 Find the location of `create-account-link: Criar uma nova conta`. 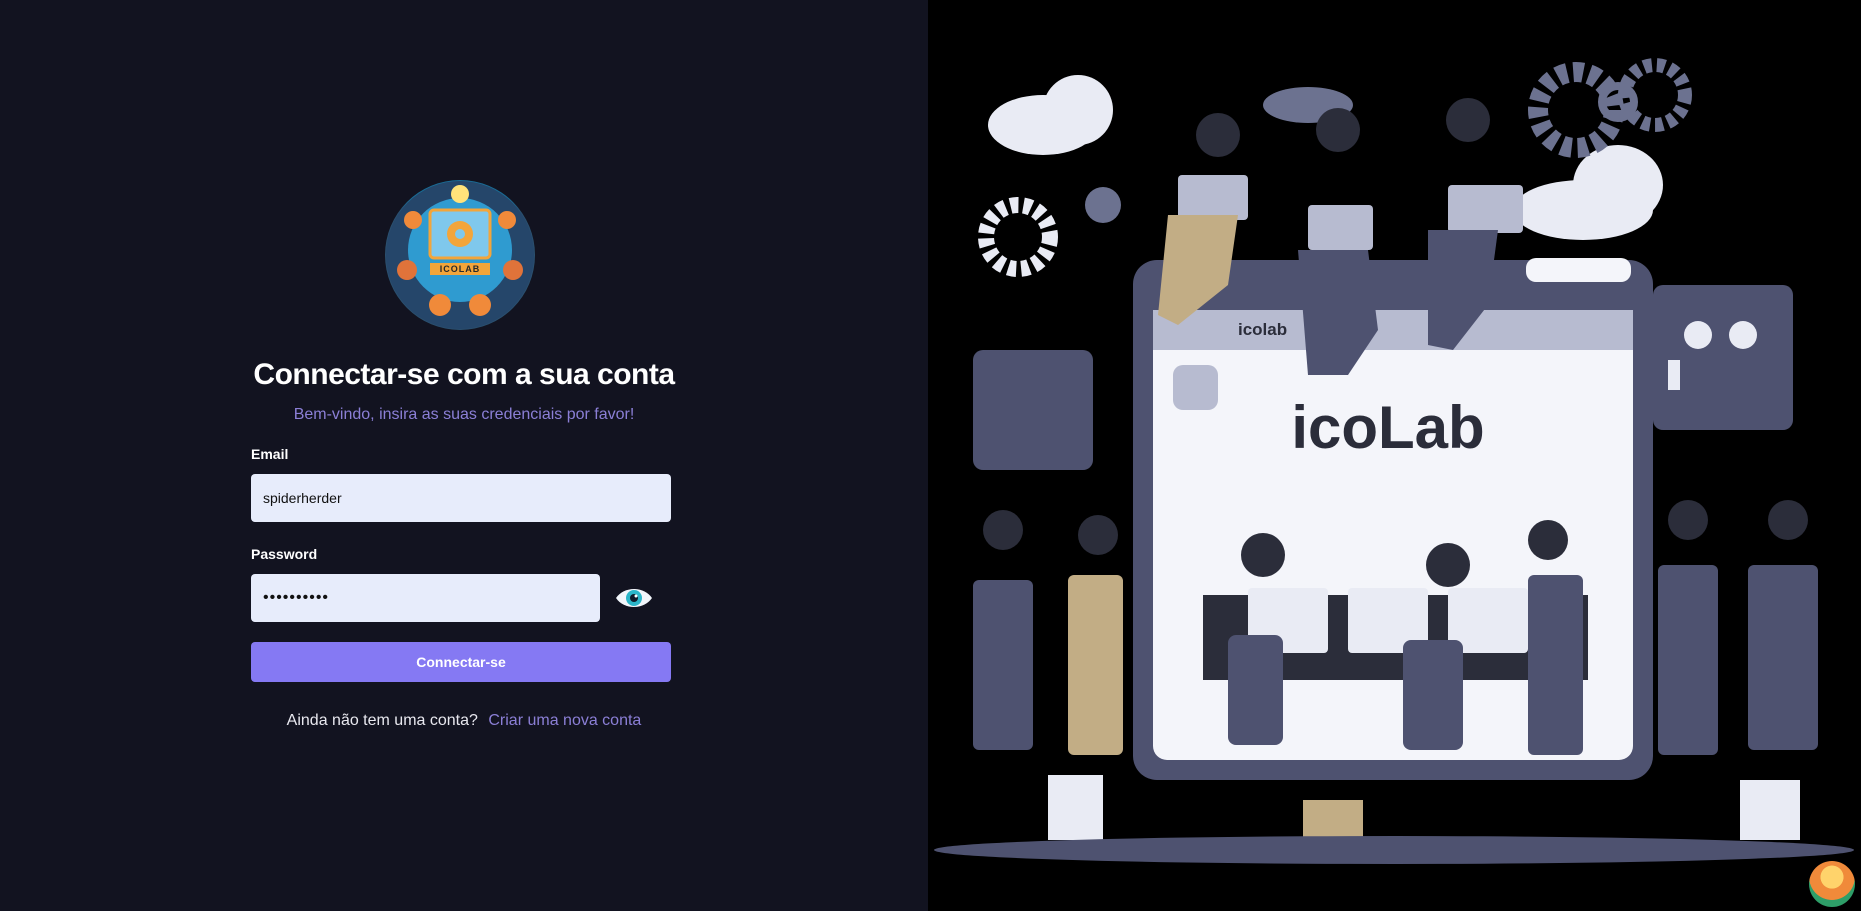

create-account-link: Criar uma nova conta is located at coordinates (564, 720).